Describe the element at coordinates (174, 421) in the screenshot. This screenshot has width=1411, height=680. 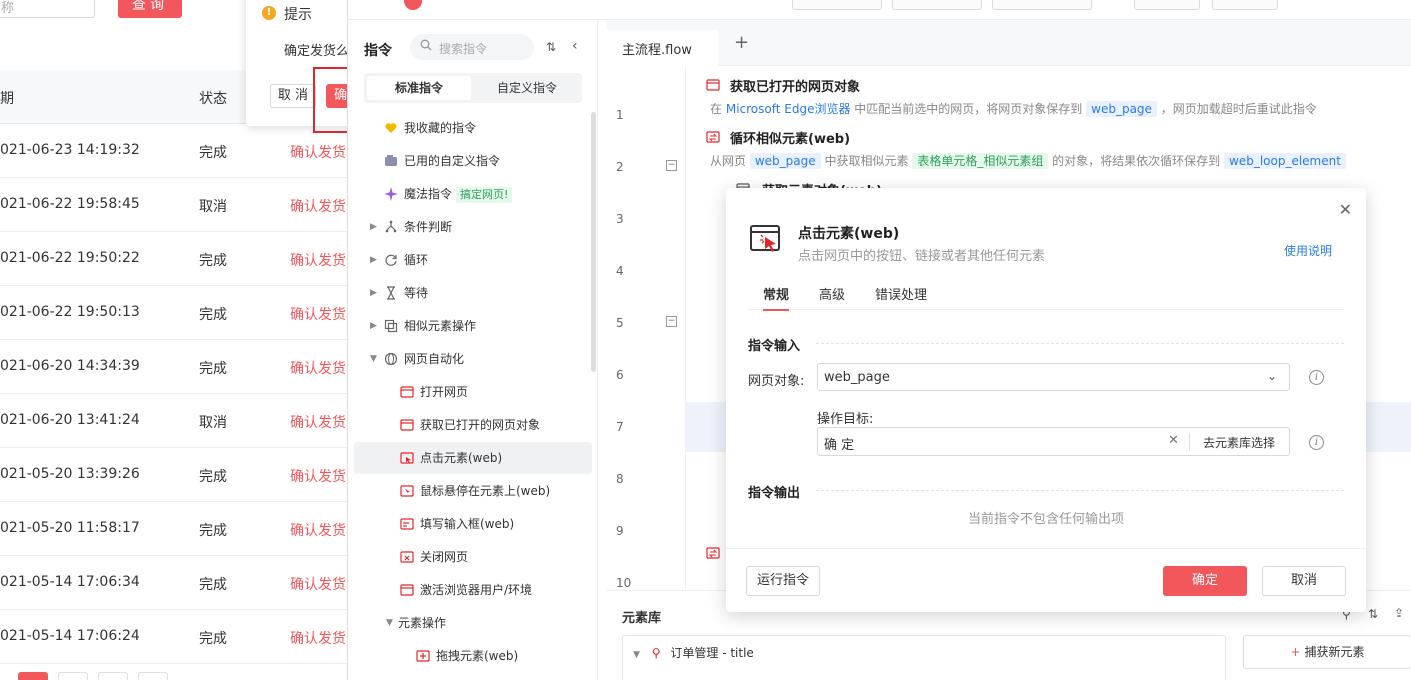
I see `table-row: 021-06-20 13:41:24 取消 确认发货` at that location.